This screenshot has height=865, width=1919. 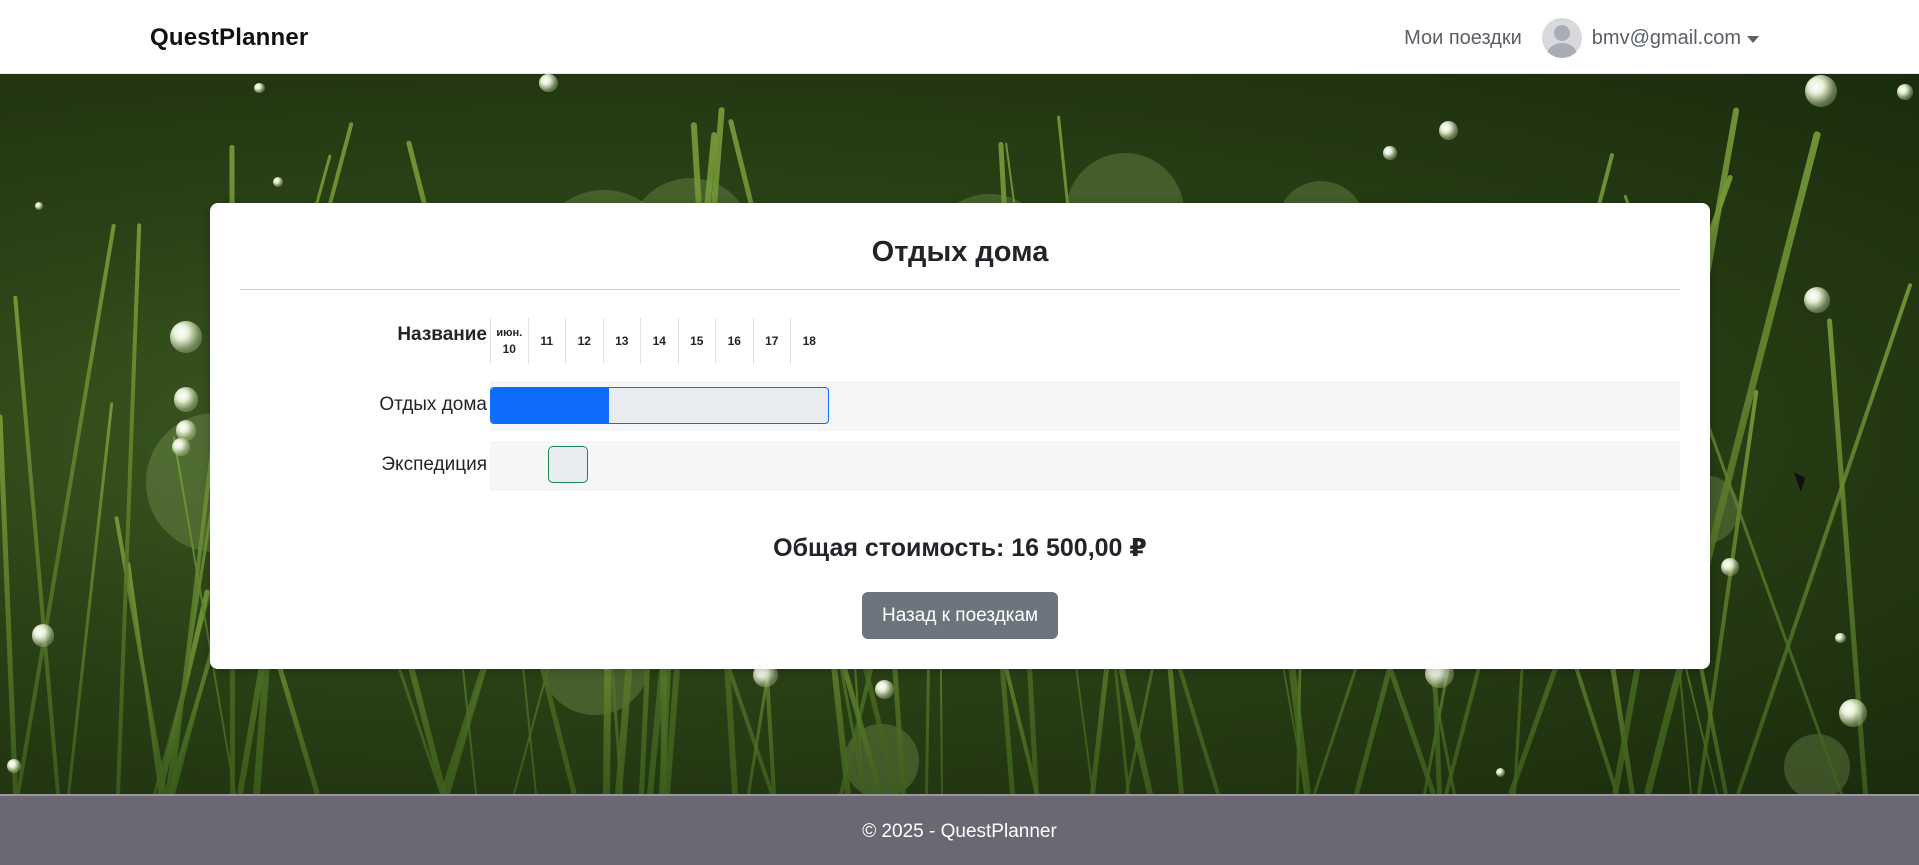 I want to click on footer-copyright: © 2025 - QuestPlanner, so click(x=959, y=831).